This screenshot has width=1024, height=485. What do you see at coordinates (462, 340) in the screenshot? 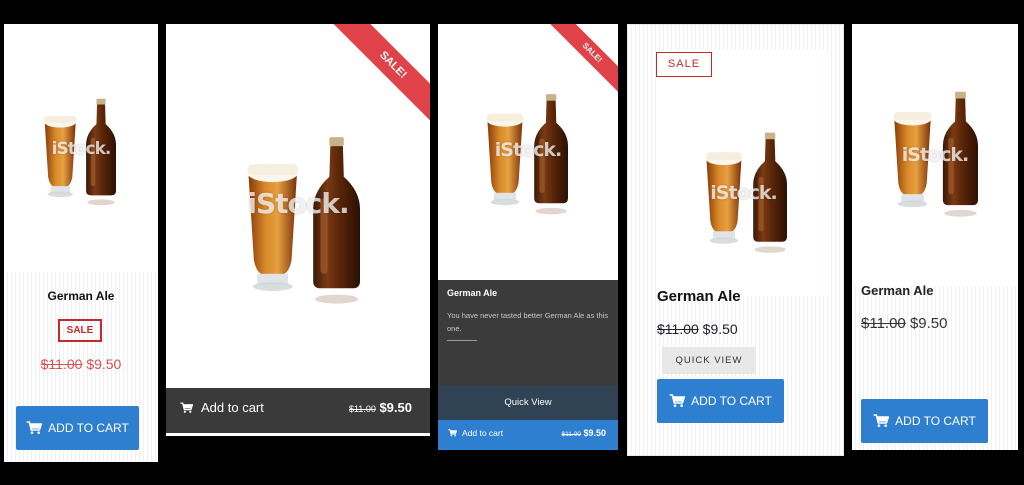
I see `divider` at bounding box center [462, 340].